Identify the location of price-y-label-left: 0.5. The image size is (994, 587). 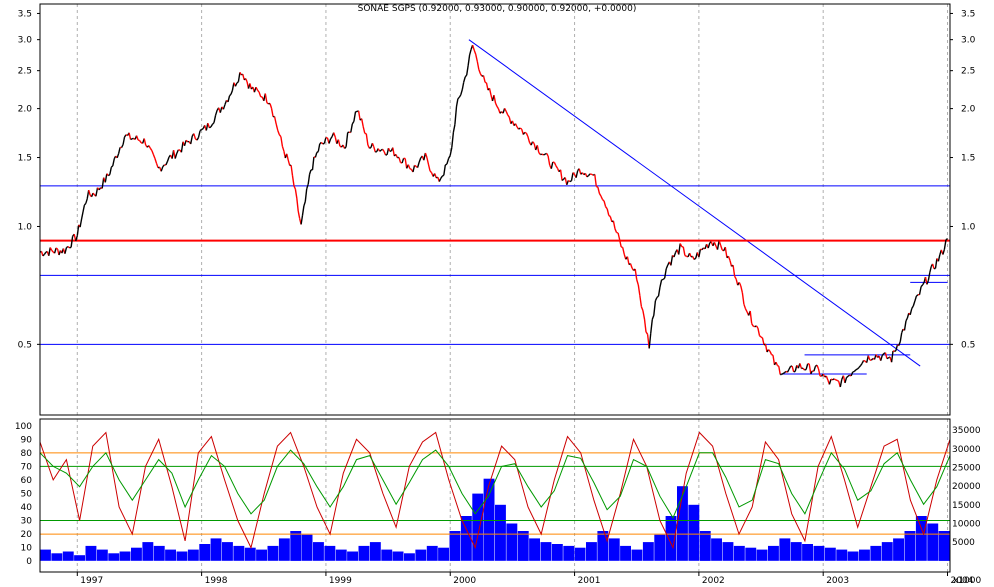
(25, 345).